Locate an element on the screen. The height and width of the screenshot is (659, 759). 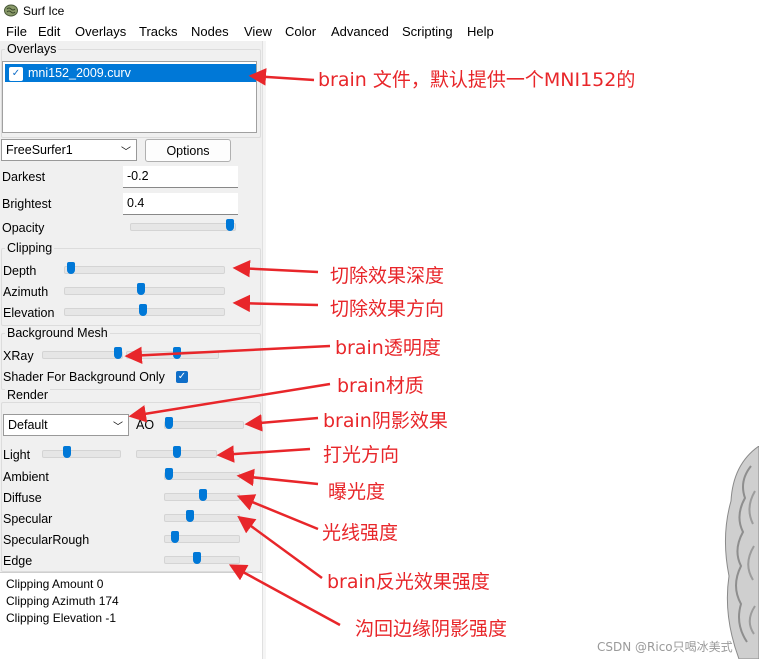
annotation-clip-depth: 切除效果深度 is located at coordinates (387, 276).